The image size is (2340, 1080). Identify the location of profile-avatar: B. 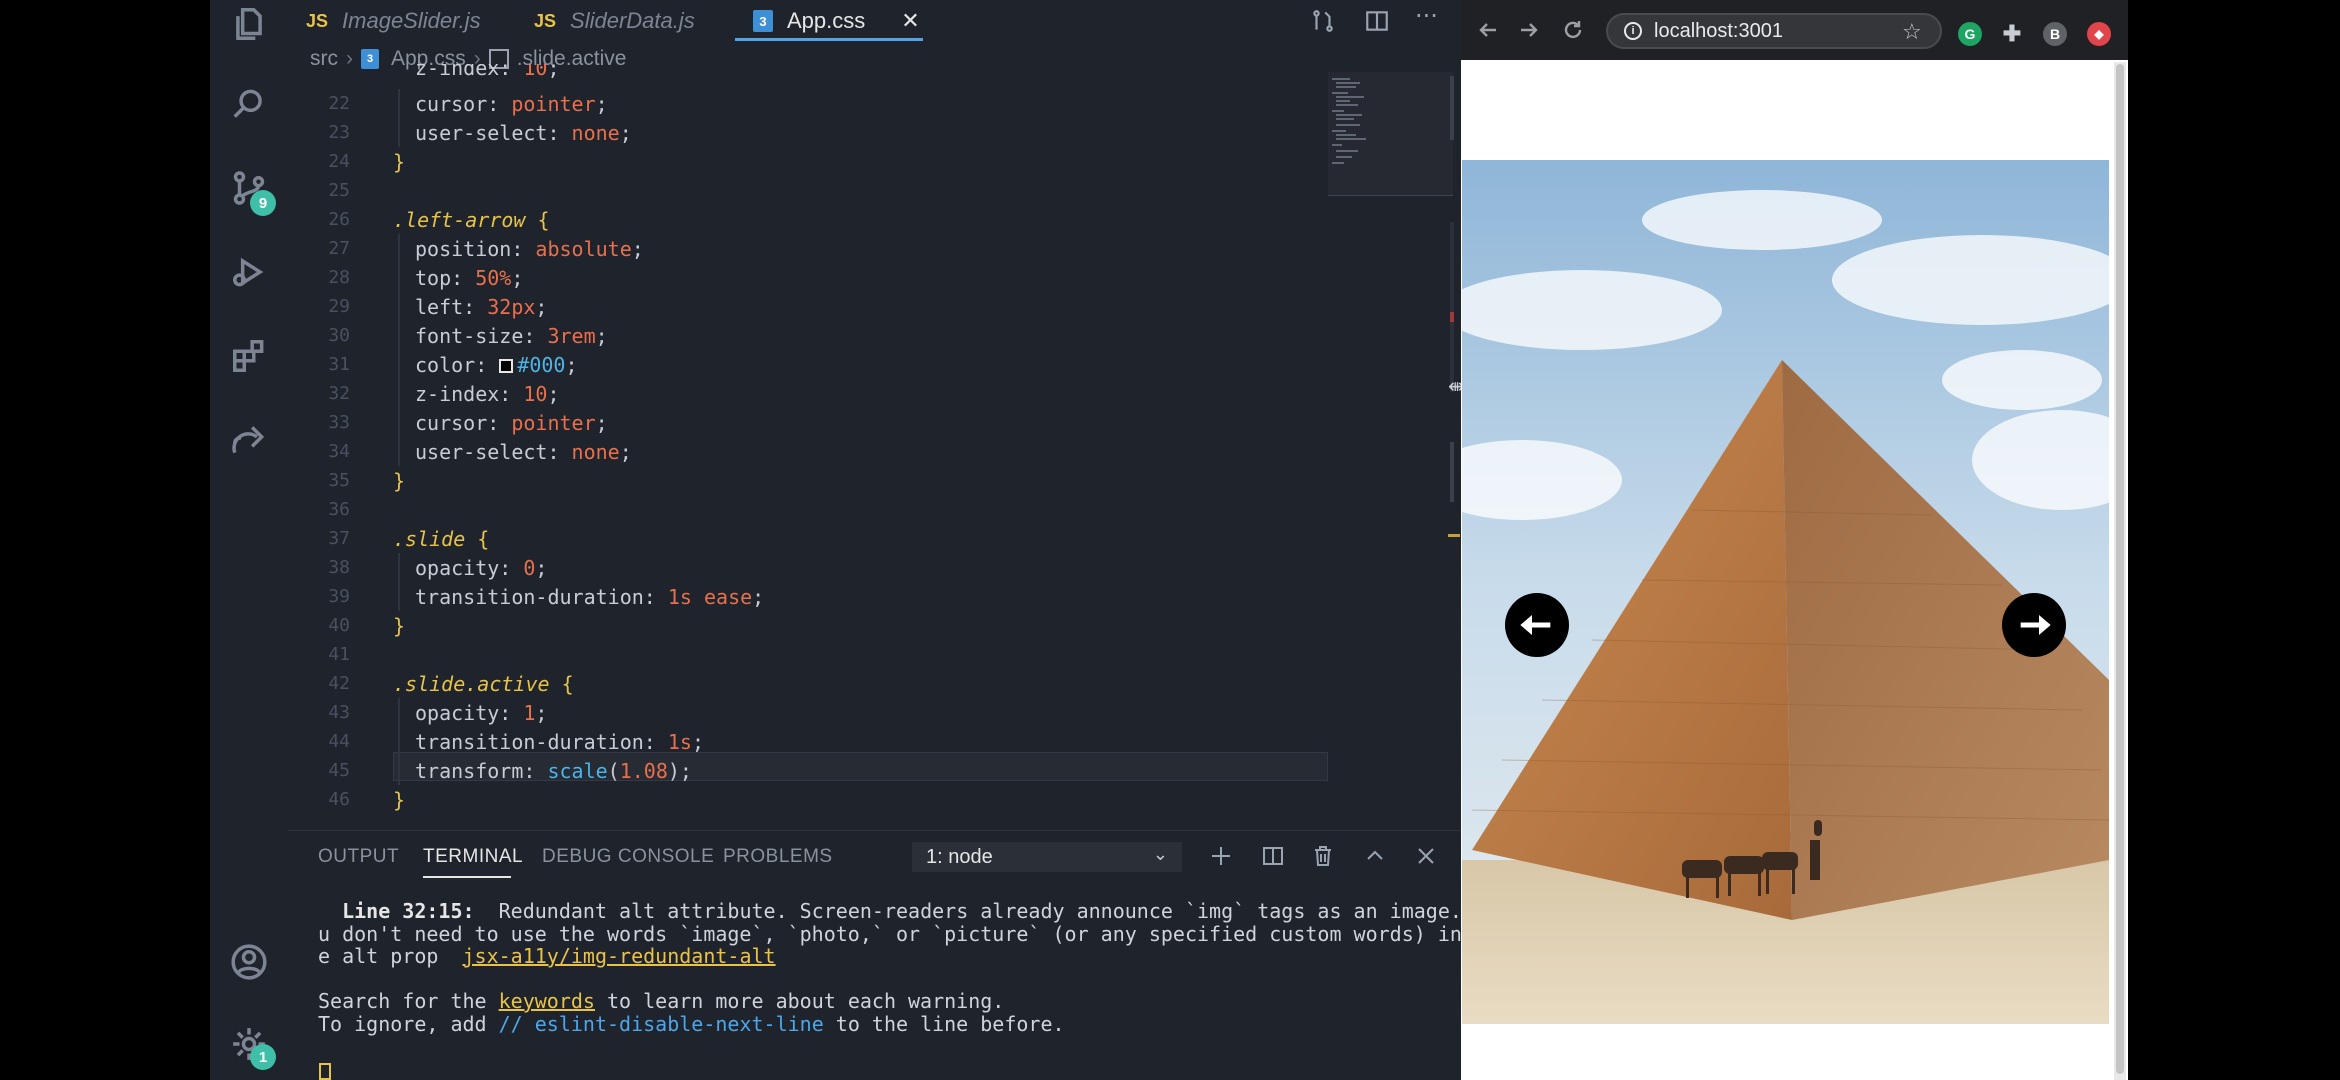
(2055, 34).